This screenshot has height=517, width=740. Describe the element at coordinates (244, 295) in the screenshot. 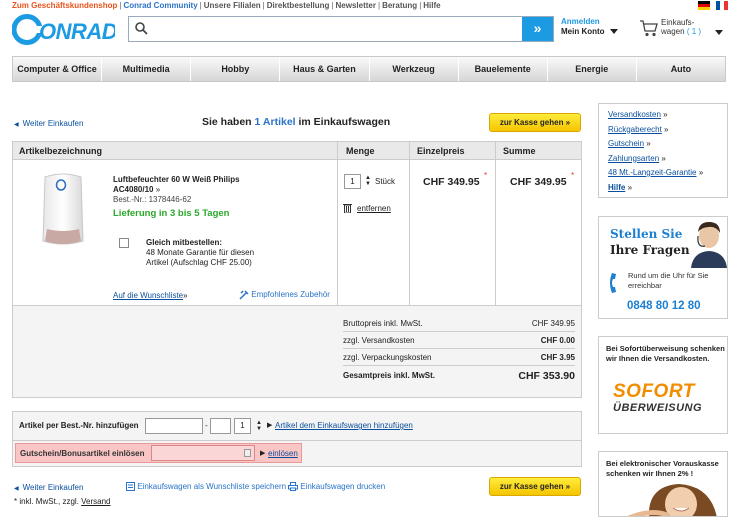

I see `tools-icon` at that location.